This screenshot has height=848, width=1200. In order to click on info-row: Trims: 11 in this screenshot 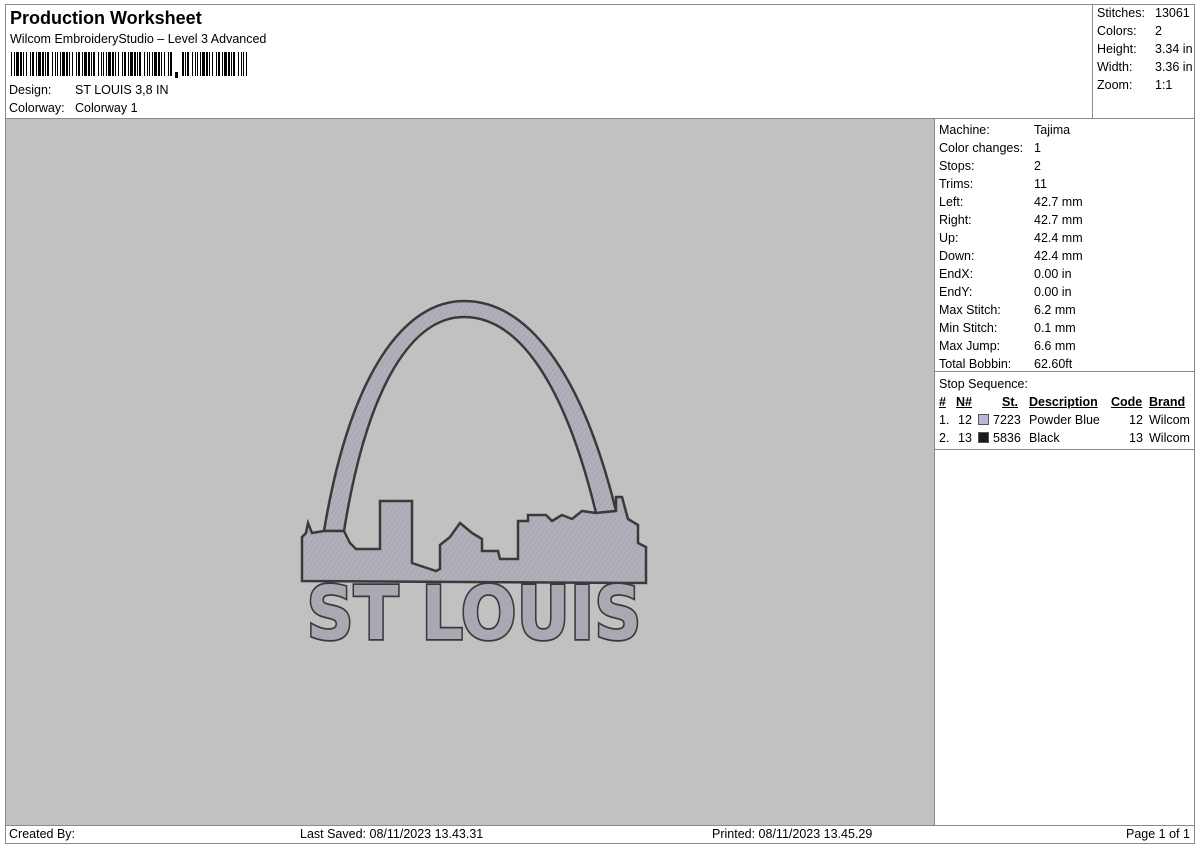, I will do `click(993, 186)`.